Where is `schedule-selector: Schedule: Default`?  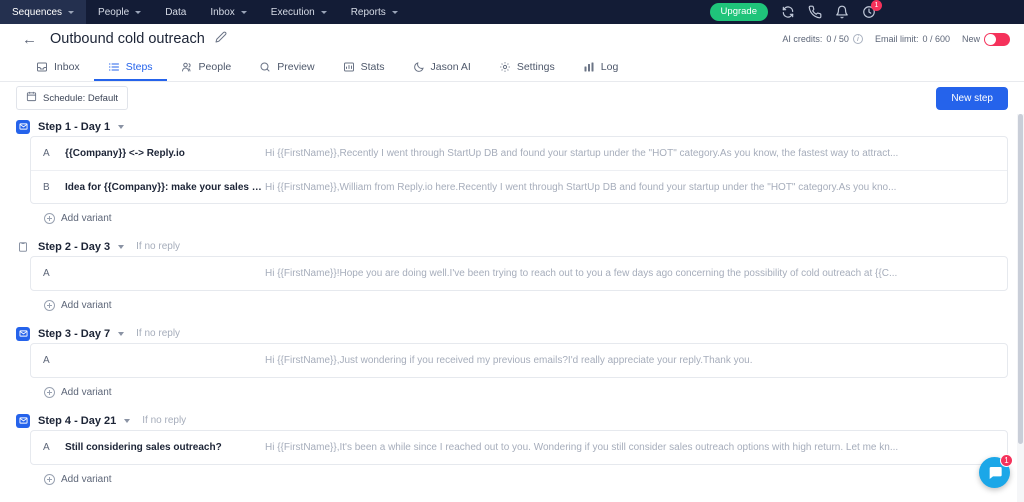 schedule-selector: Schedule: Default is located at coordinates (72, 98).